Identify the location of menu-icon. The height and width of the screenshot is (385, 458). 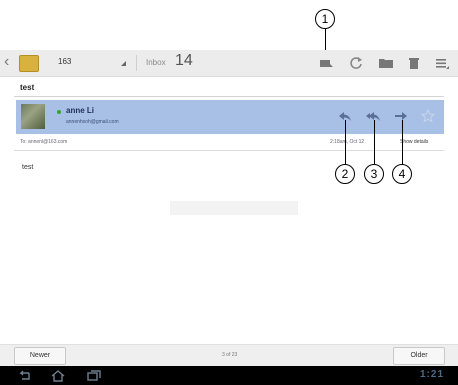
(442, 63).